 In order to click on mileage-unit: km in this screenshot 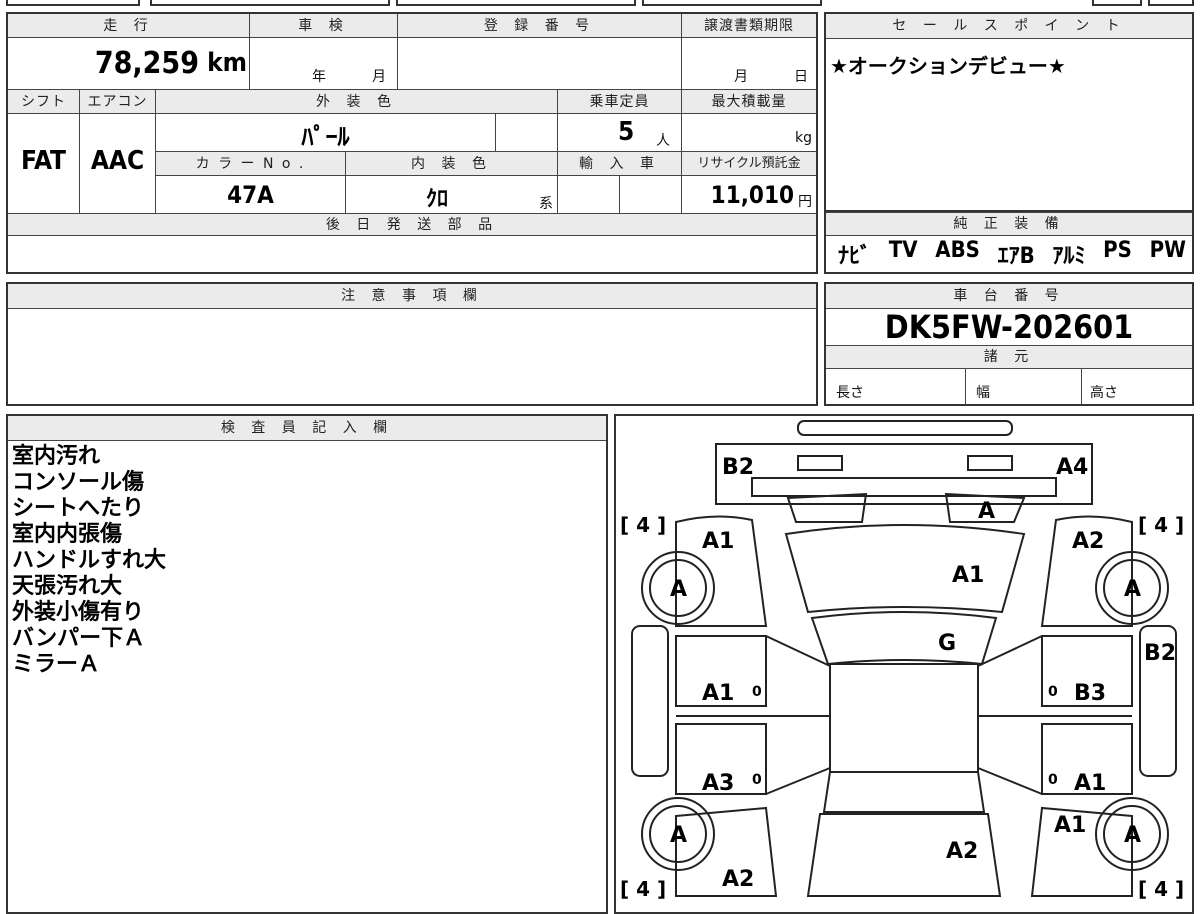, I will do `click(227, 63)`.